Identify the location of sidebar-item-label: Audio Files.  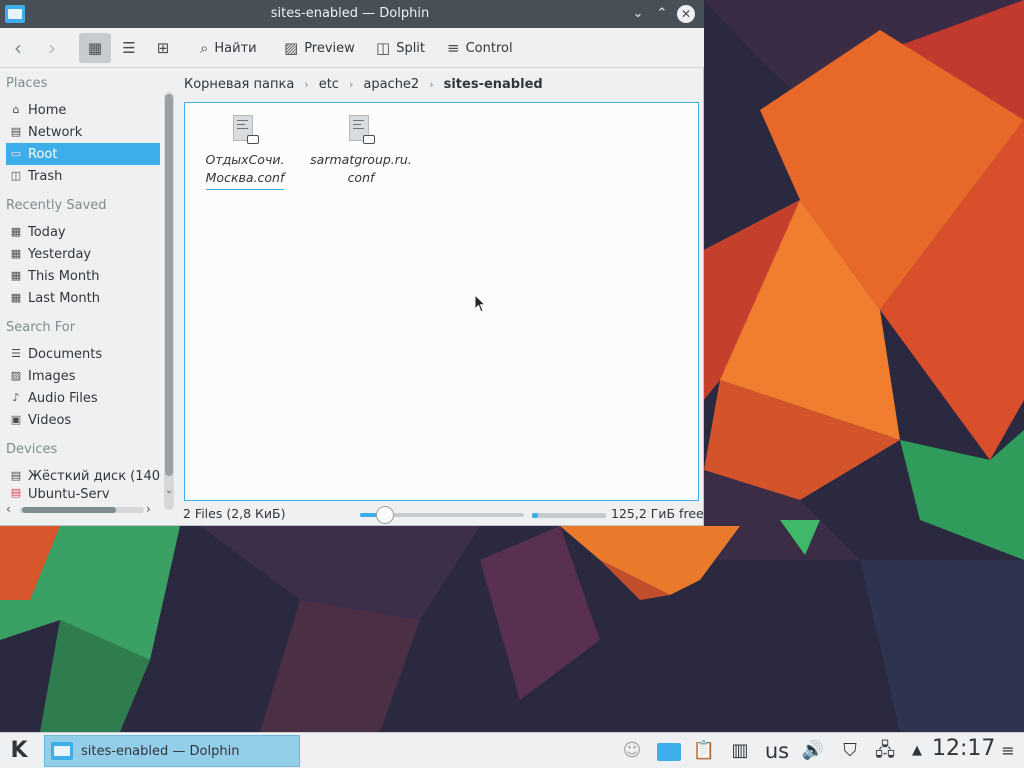
(63, 398).